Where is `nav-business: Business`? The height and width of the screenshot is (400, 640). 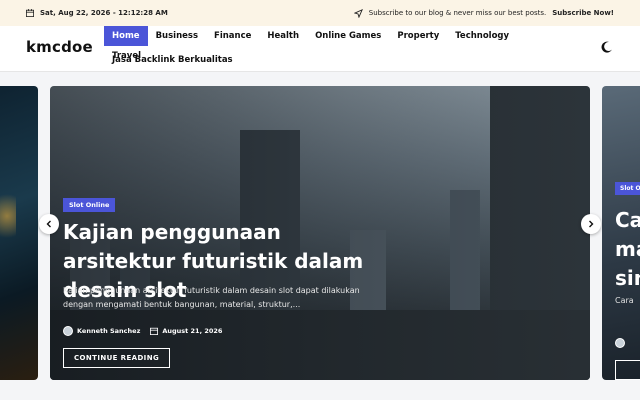 nav-business: Business is located at coordinates (177, 36).